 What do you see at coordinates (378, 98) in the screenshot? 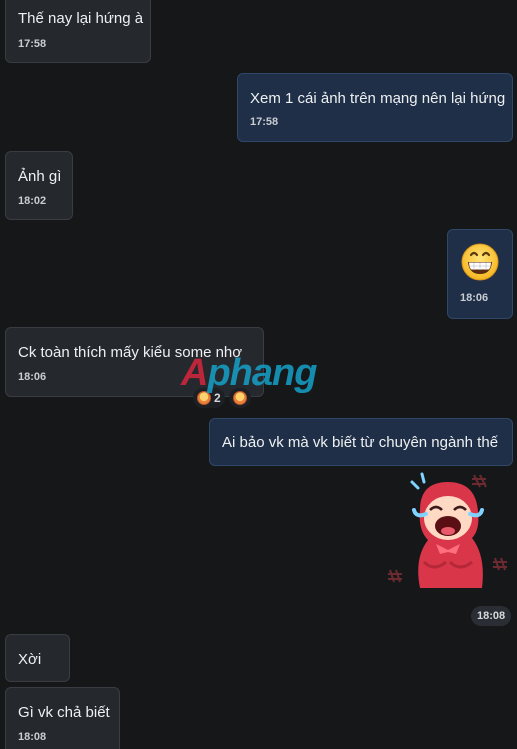
I see `message-text: Xem 1 cái ảnh trên mạng nên lại hứng` at bounding box center [378, 98].